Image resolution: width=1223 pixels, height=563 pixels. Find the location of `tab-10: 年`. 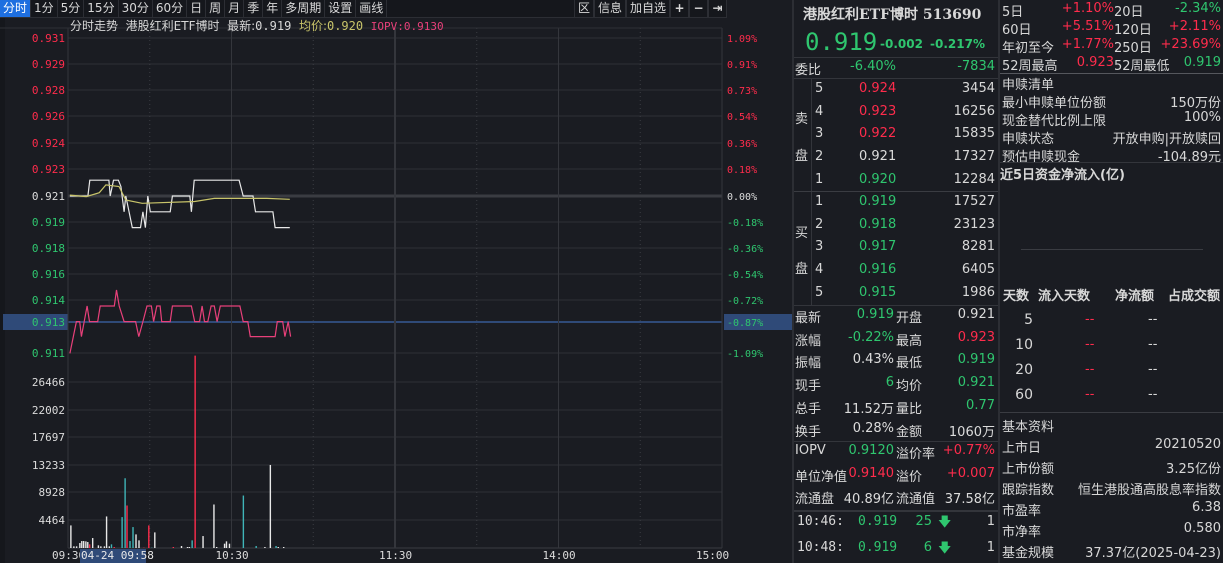

tab-10: 年 is located at coordinates (273, 8).